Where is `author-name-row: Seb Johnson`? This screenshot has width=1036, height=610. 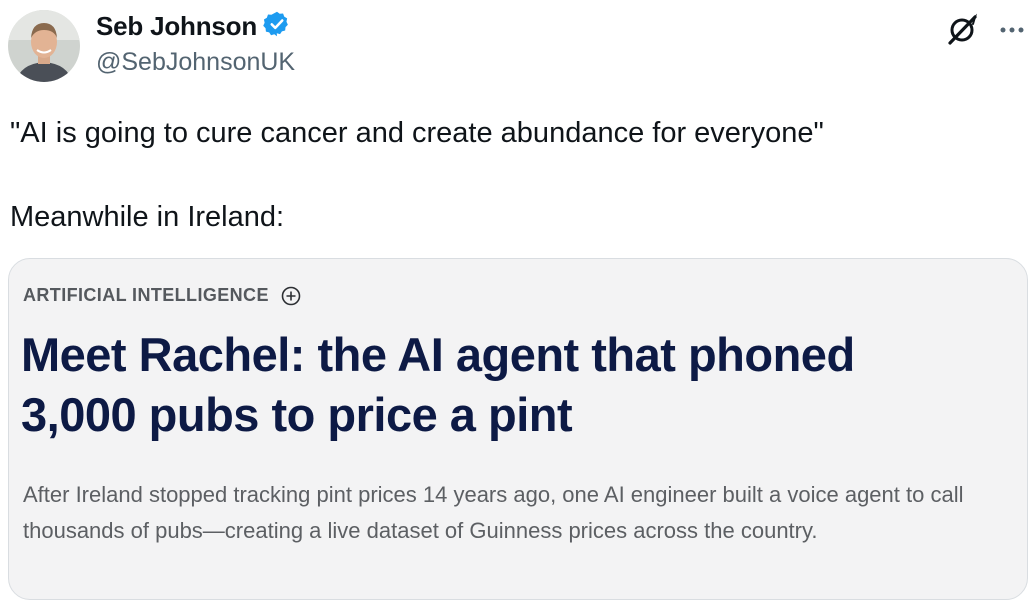
author-name-row: Seb Johnson is located at coordinates (193, 26).